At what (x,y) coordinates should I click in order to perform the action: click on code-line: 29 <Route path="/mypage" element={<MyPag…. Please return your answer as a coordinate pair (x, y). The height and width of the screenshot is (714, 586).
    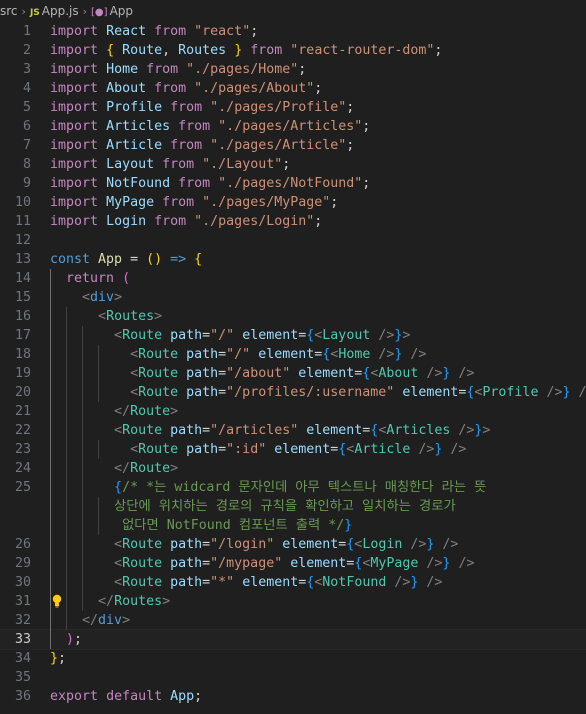
    Looking at the image, I should click on (293, 563).